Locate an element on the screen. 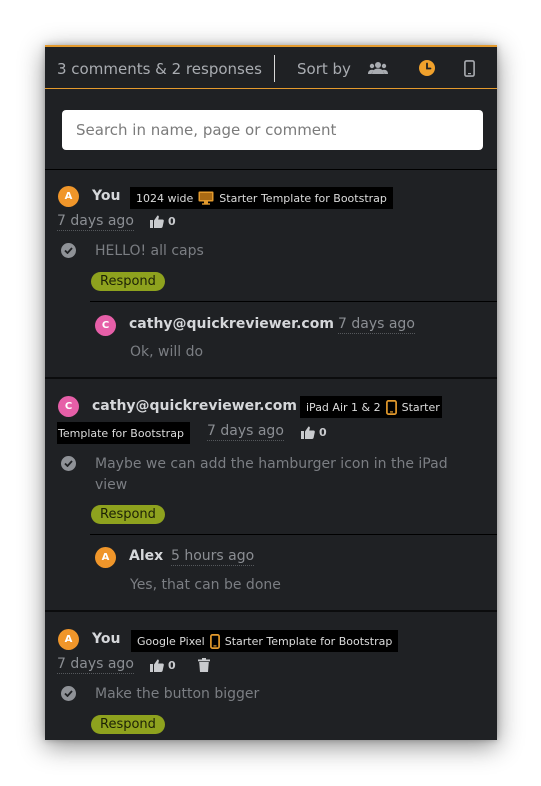  reply-text: Ok, will do is located at coordinates (167, 352).